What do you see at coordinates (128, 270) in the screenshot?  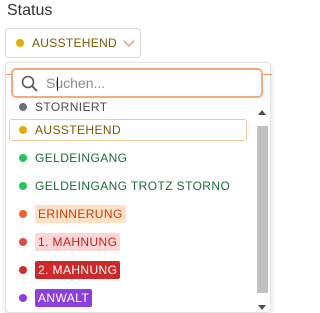 I see `status-option: 2. MAHNUNG` at bounding box center [128, 270].